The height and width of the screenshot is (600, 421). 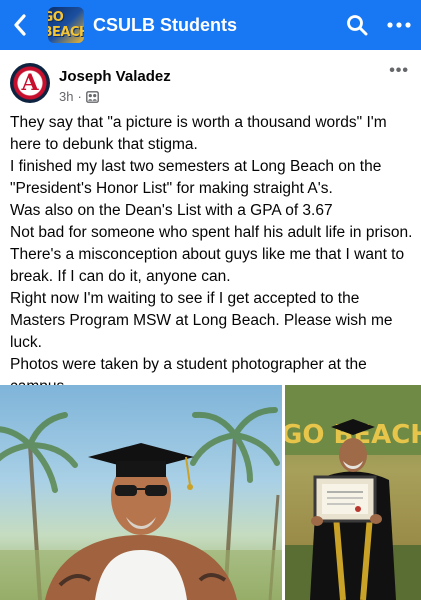 I want to click on group-header-bar: GO BEACH CSULB Students, so click(x=210, y=25).